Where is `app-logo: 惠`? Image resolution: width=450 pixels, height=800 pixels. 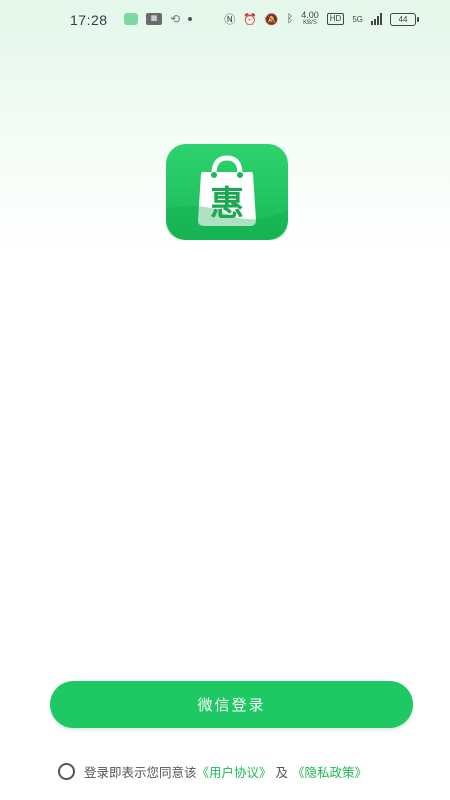 app-logo: 惠 is located at coordinates (227, 192).